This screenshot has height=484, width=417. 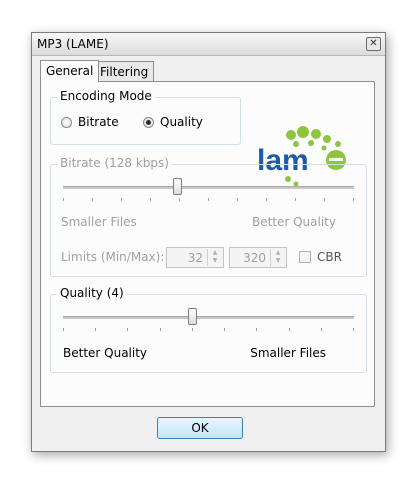 I want to click on bitrate-slider-thumb, so click(x=177, y=186).